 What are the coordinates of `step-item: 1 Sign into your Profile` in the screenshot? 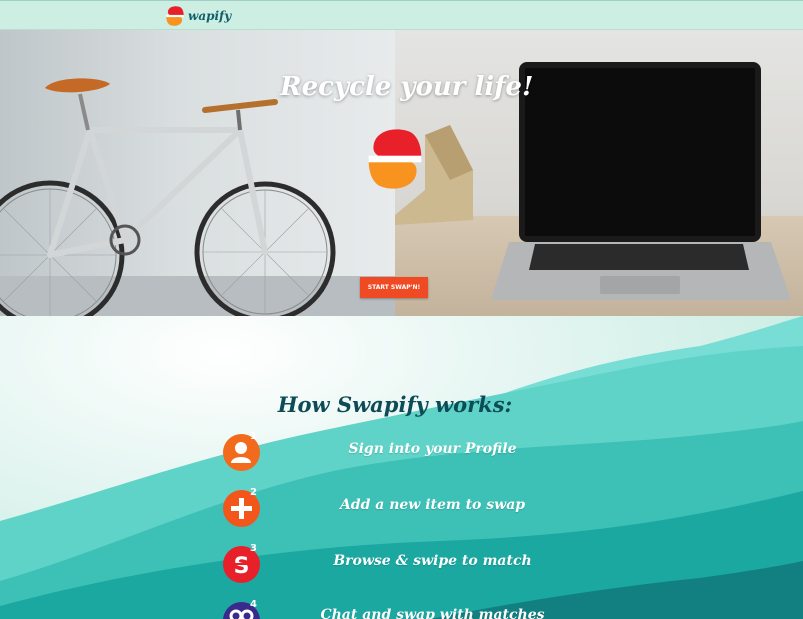 It's located at (401, 452).